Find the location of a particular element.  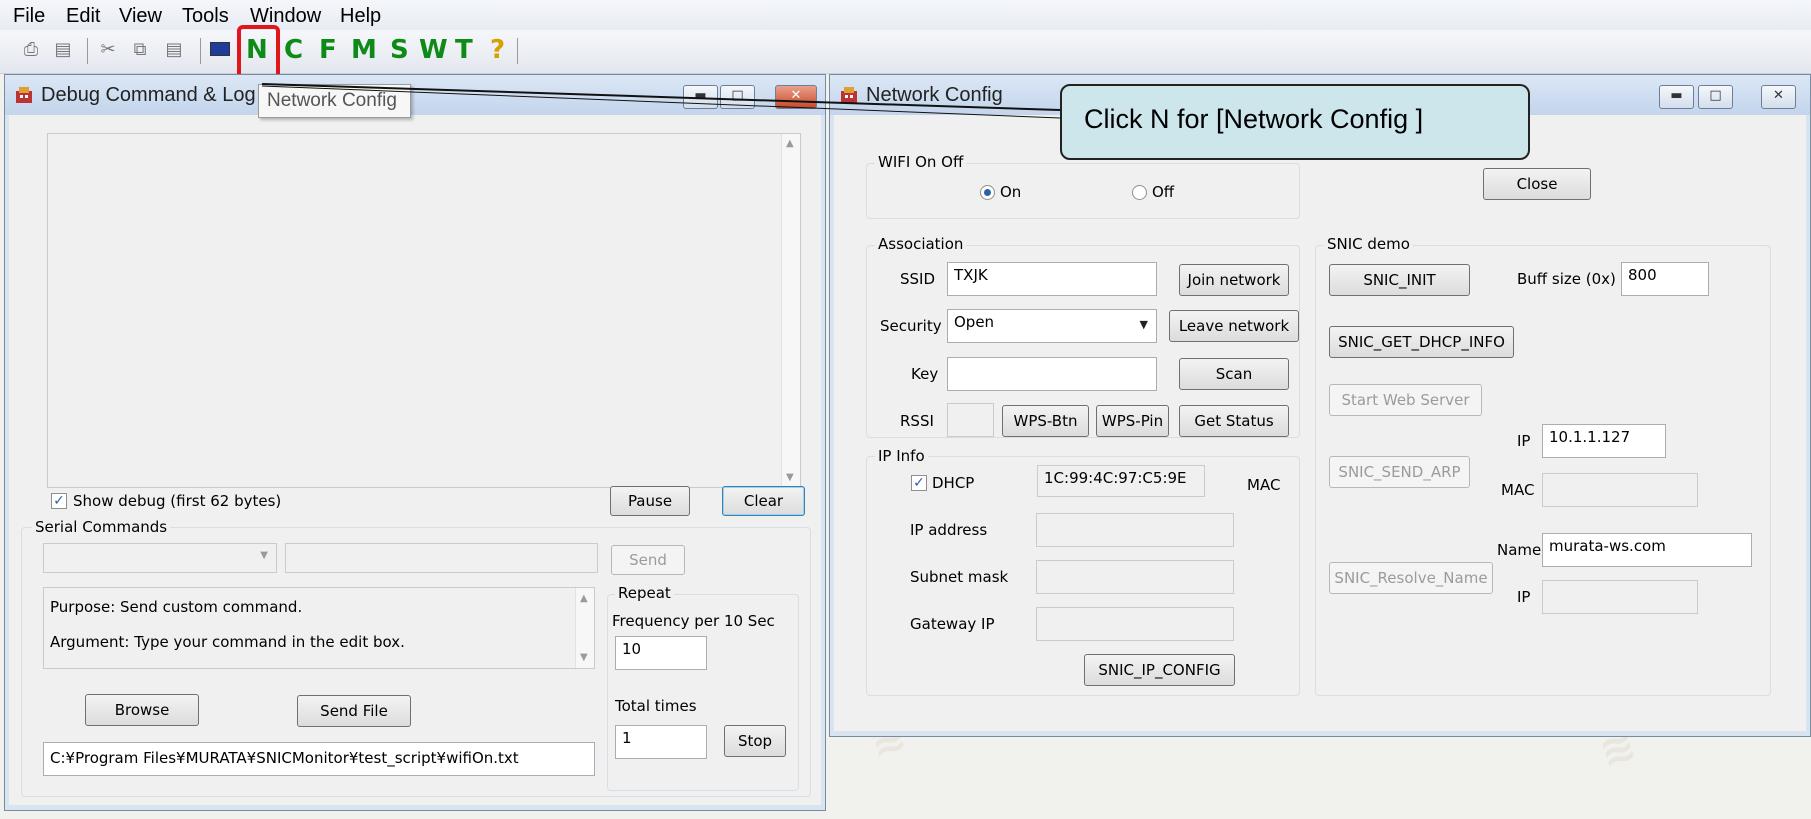

snic-resolve-name-button: SNIC_Resolve_Name is located at coordinates (1411, 578).